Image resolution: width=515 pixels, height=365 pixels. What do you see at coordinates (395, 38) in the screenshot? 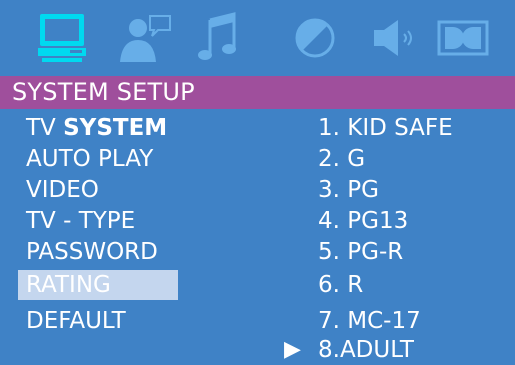
I see `speaker-icon` at bounding box center [395, 38].